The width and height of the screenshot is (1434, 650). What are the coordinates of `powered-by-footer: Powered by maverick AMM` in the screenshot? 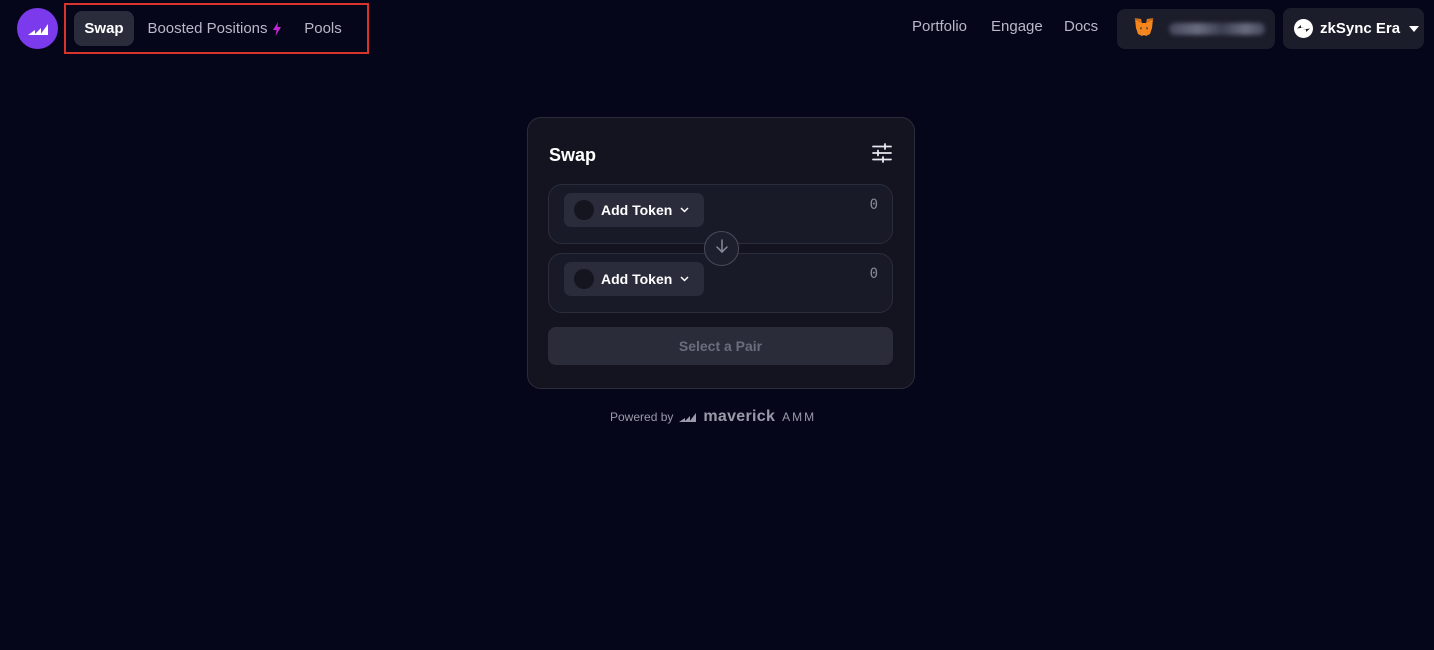 It's located at (713, 417).